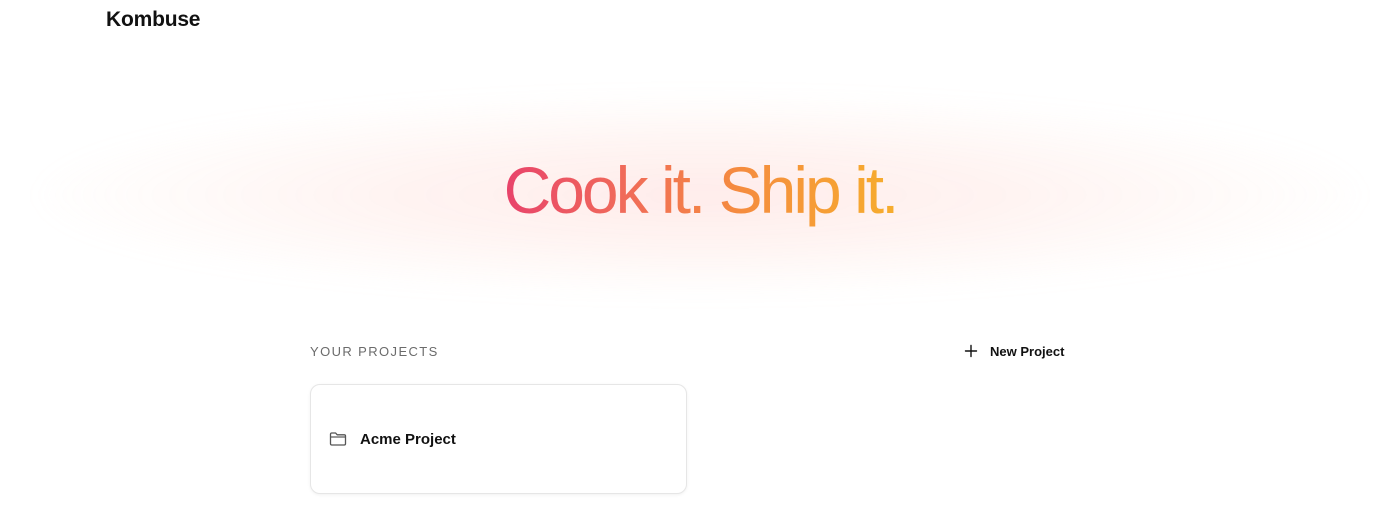 The height and width of the screenshot is (510, 1400). Describe the element at coordinates (374, 351) in the screenshot. I see `projects-section-label: YOUR PROJECTS` at that location.